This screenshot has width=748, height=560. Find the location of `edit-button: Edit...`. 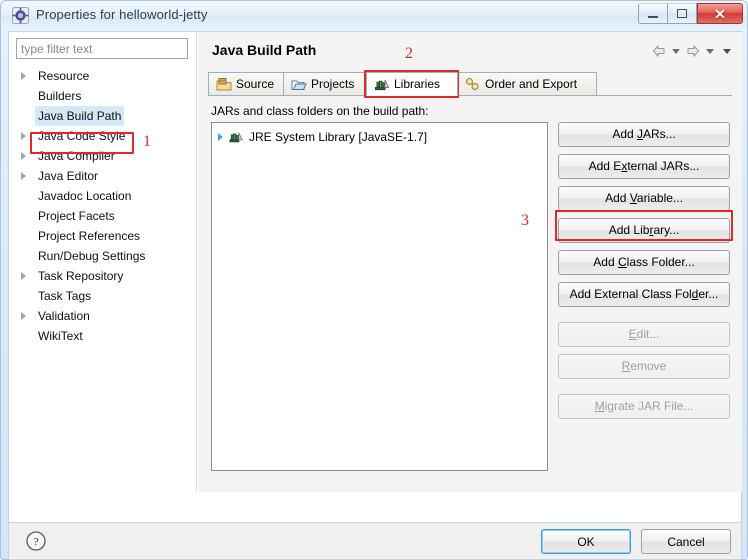

edit-button: Edit... is located at coordinates (644, 334).